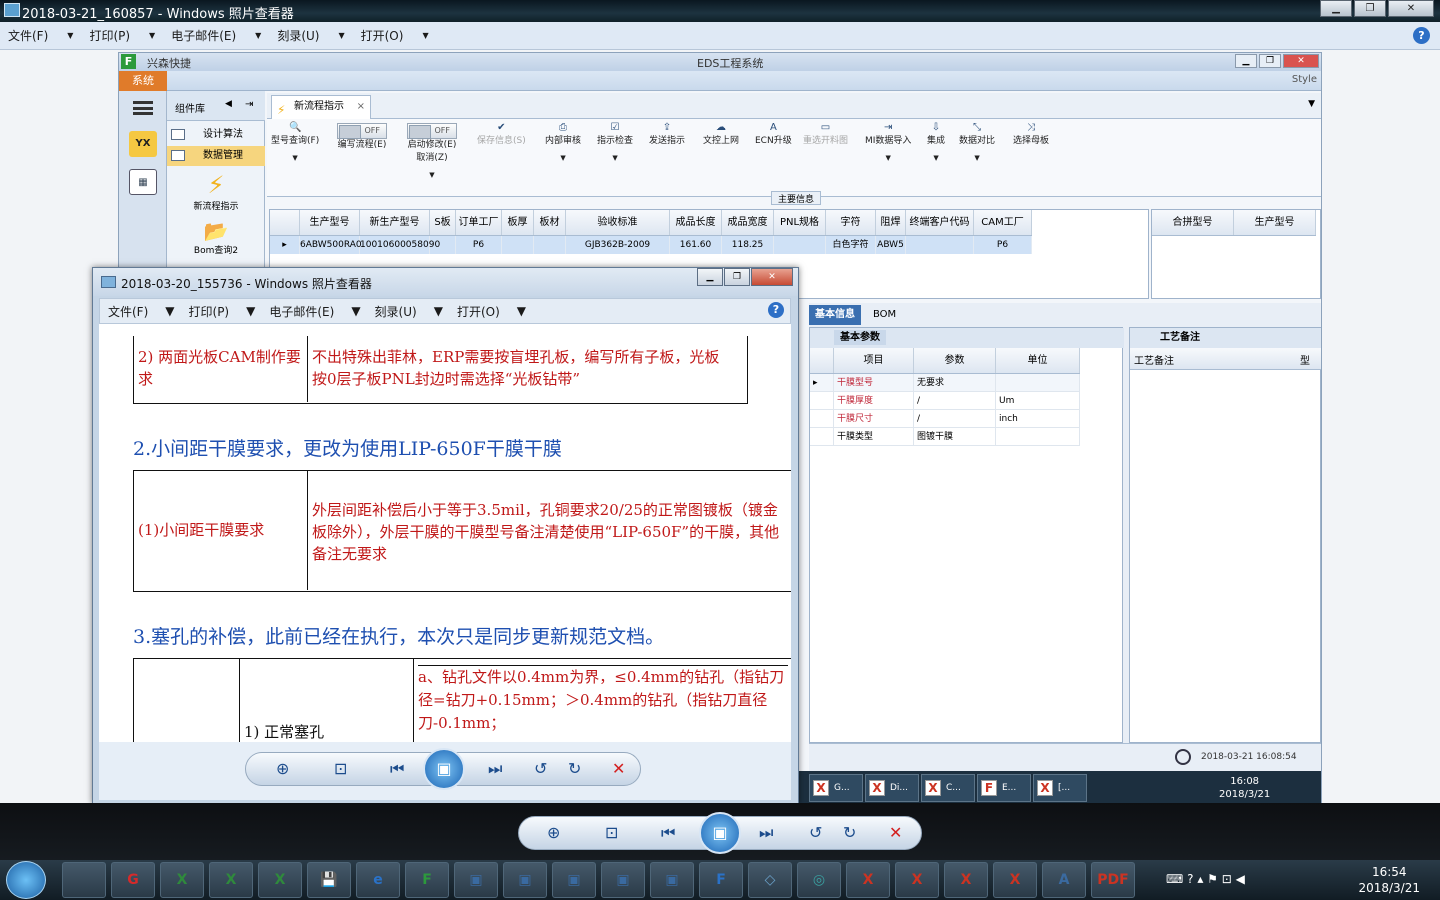 The image size is (1440, 900). I want to click on toolbar-button: ☁ 文控上网, so click(721, 135).